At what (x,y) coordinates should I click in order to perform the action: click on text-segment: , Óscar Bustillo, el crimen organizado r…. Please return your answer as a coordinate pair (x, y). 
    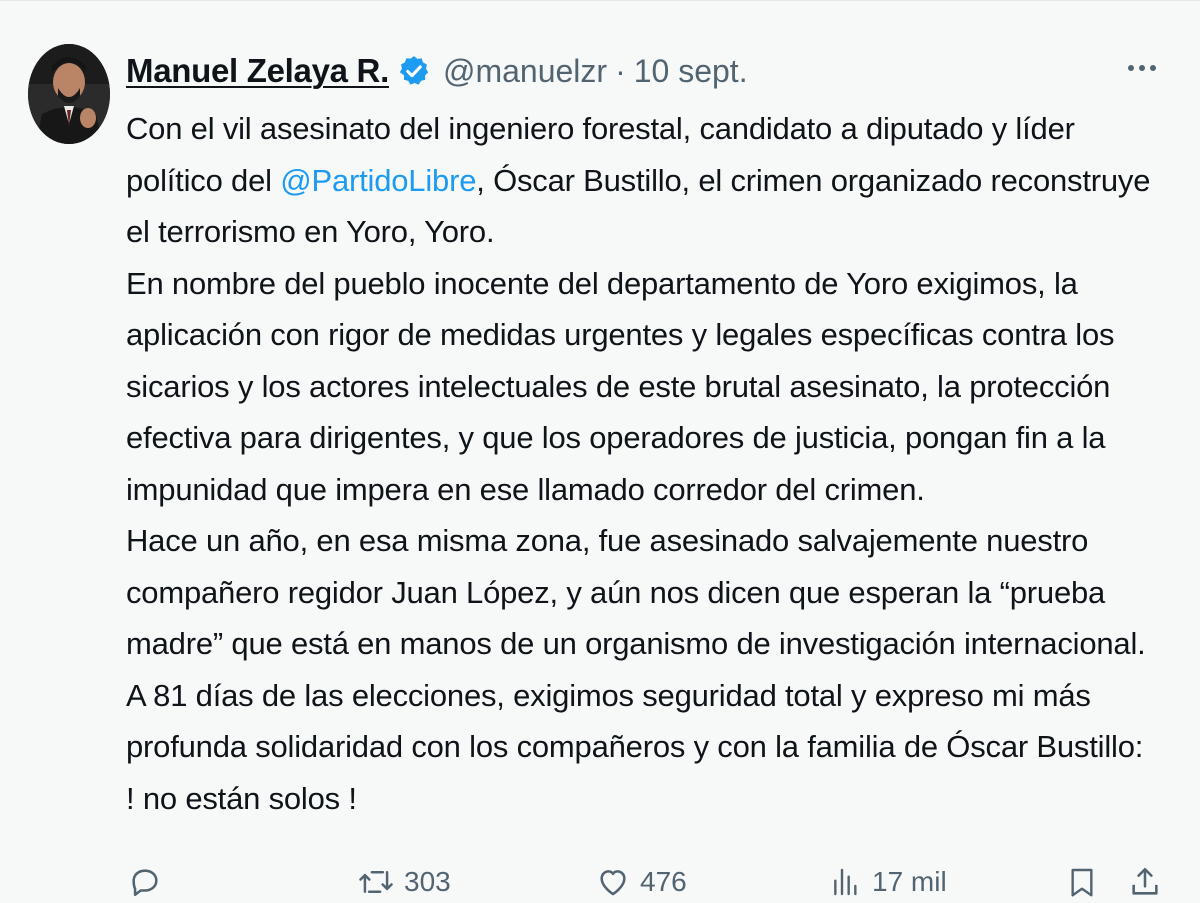
    Looking at the image, I should click on (813, 180).